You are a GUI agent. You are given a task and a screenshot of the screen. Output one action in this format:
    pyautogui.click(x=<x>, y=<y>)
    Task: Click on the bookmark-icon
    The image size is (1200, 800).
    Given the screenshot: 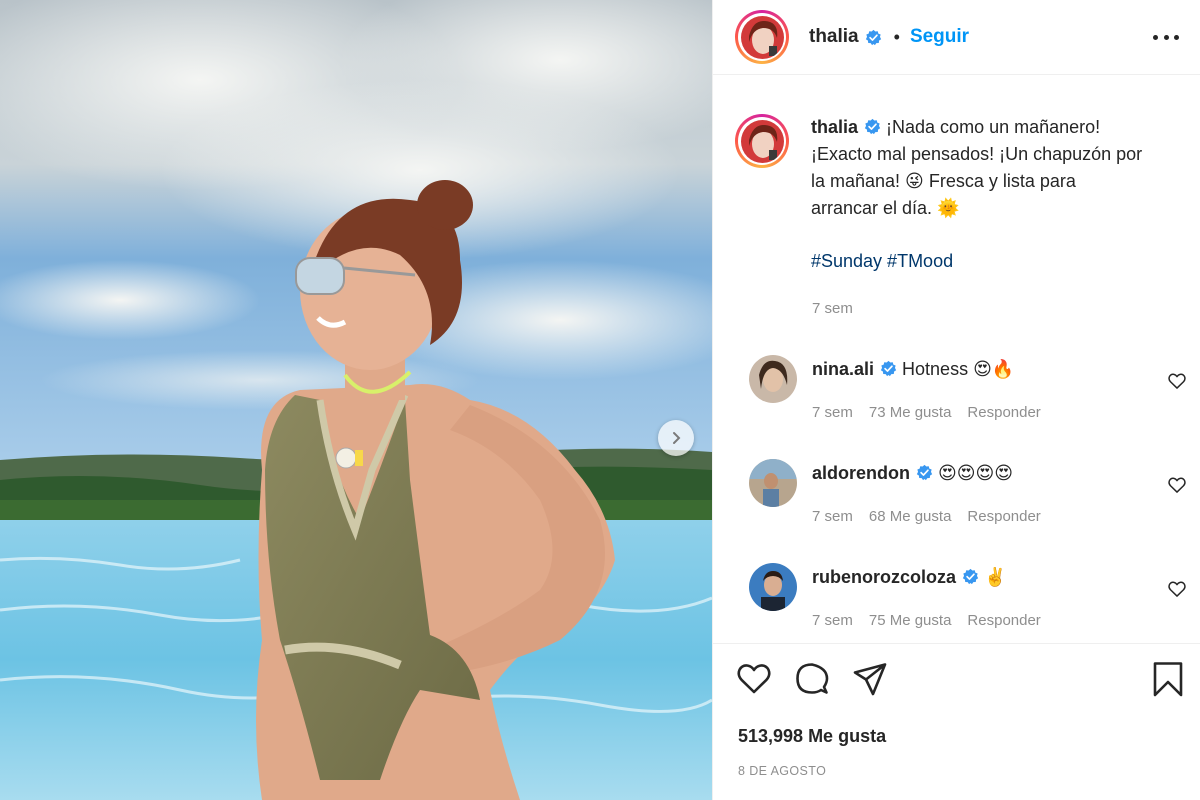 What is the action you would take?
    pyautogui.click(x=1168, y=679)
    